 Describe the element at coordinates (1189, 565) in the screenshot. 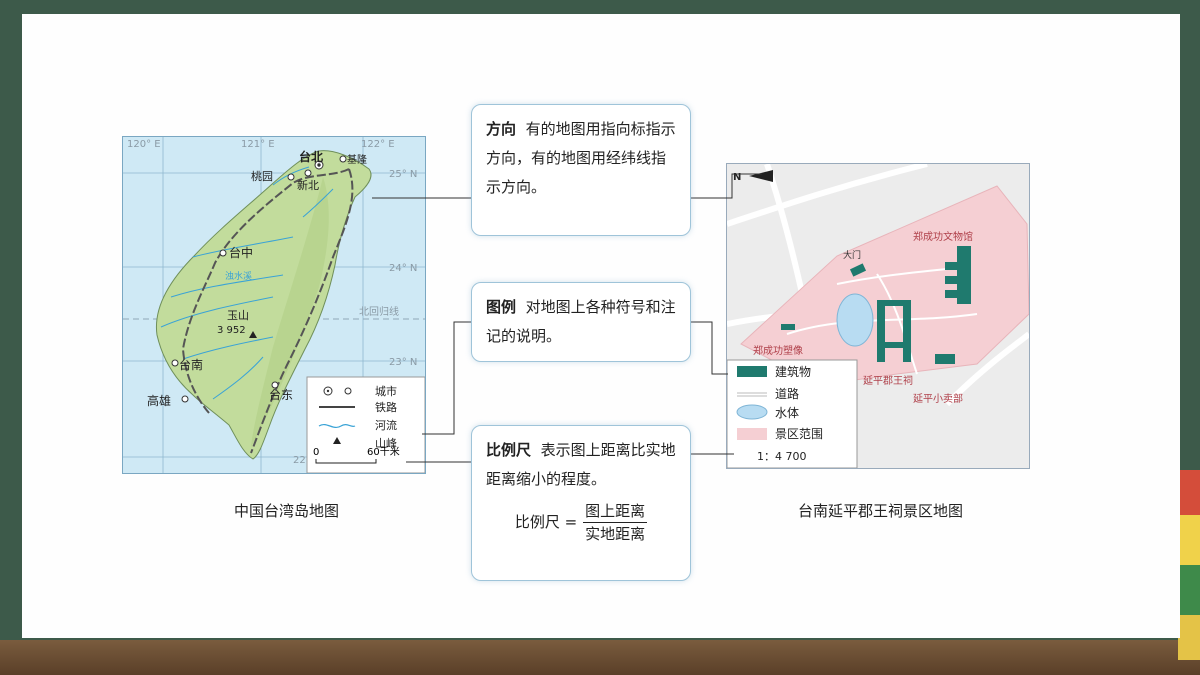

I see `books-decoration` at that location.